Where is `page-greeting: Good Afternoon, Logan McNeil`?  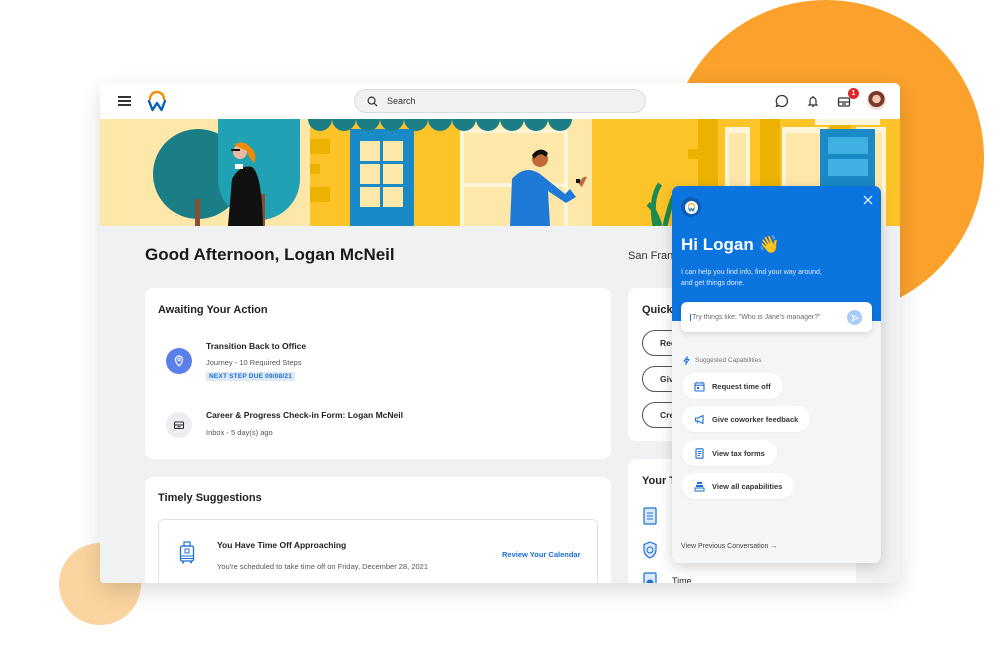
page-greeting: Good Afternoon, Logan McNeil is located at coordinates (270, 254).